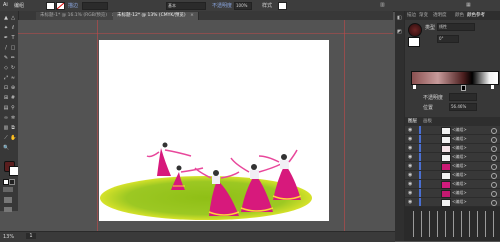  What do you see at coordinates (78, 16) in the screenshot?
I see `document-tab-1: 未标题-1* @ 16.1% (RGB/预览) ×` at bounding box center [78, 16].